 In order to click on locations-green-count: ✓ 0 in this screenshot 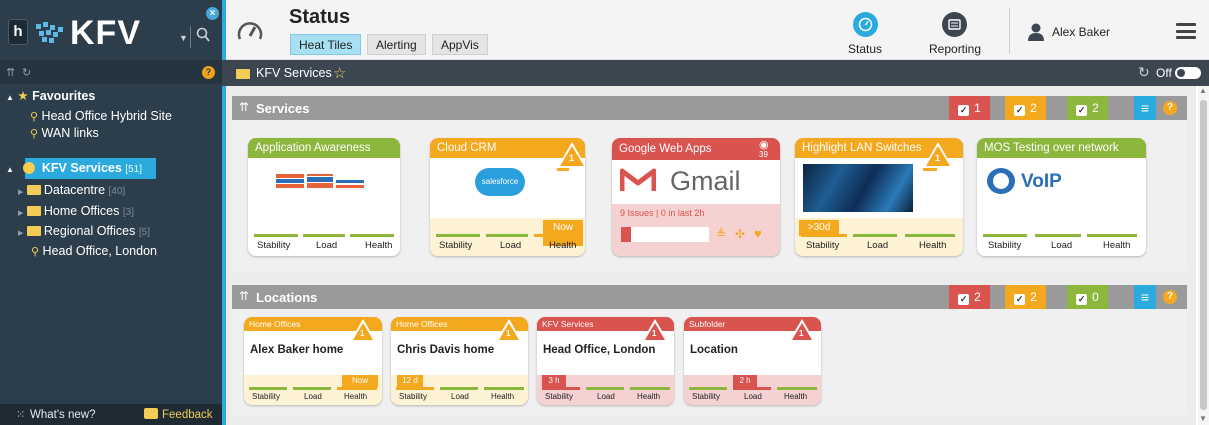, I will do `click(1087, 297)`.